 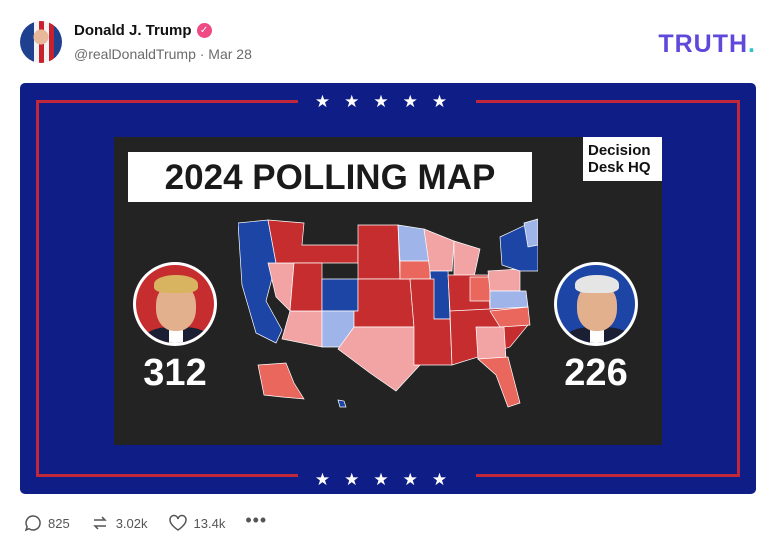 I want to click on reply-count: 825, so click(x=59, y=523).